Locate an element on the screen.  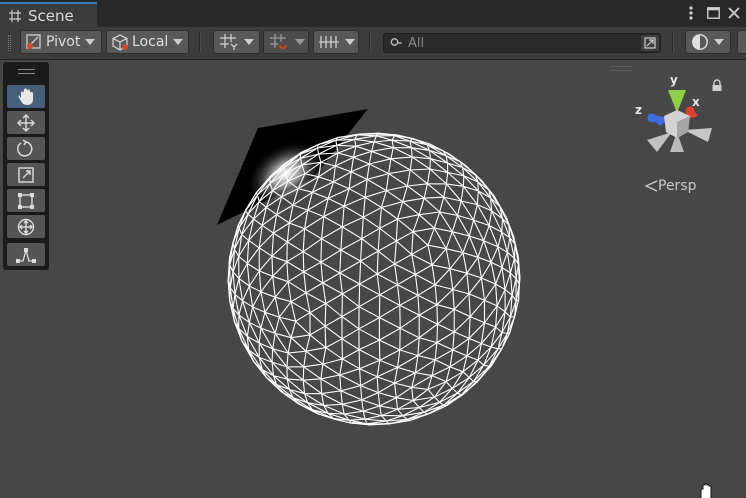
search-expand-icon is located at coordinates (650, 43).